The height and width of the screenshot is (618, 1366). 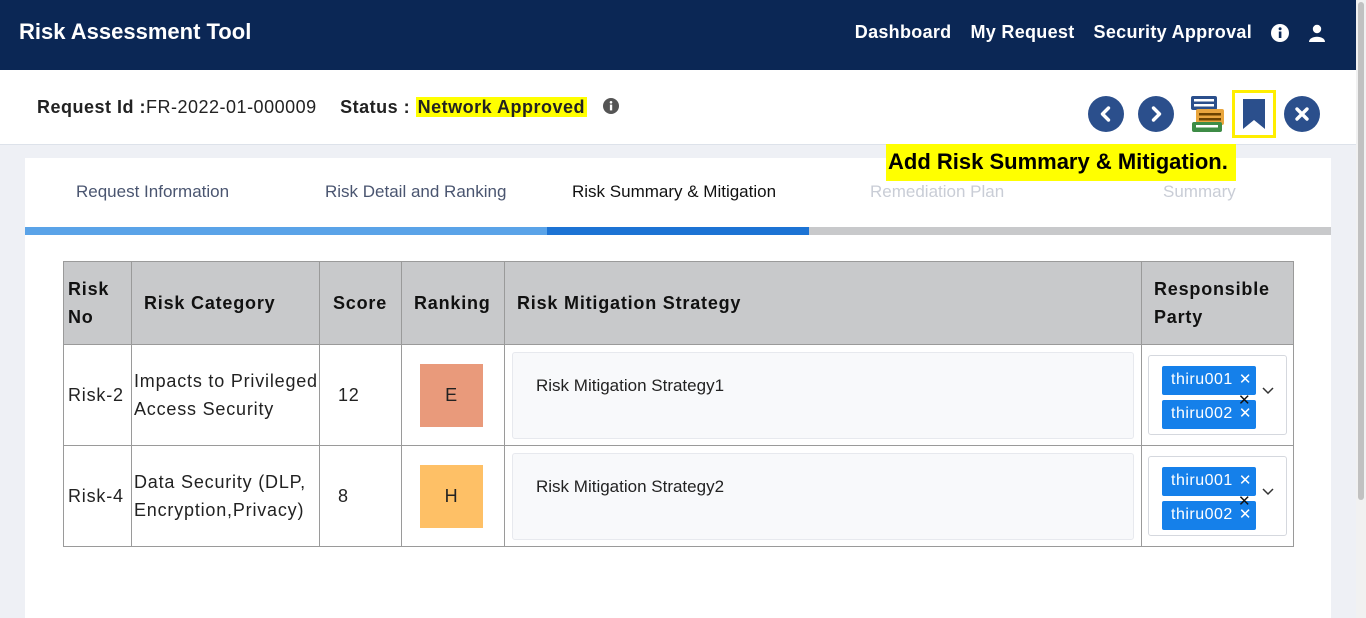 I want to click on nav-security-approval: Security Approval, so click(x=1173, y=32).